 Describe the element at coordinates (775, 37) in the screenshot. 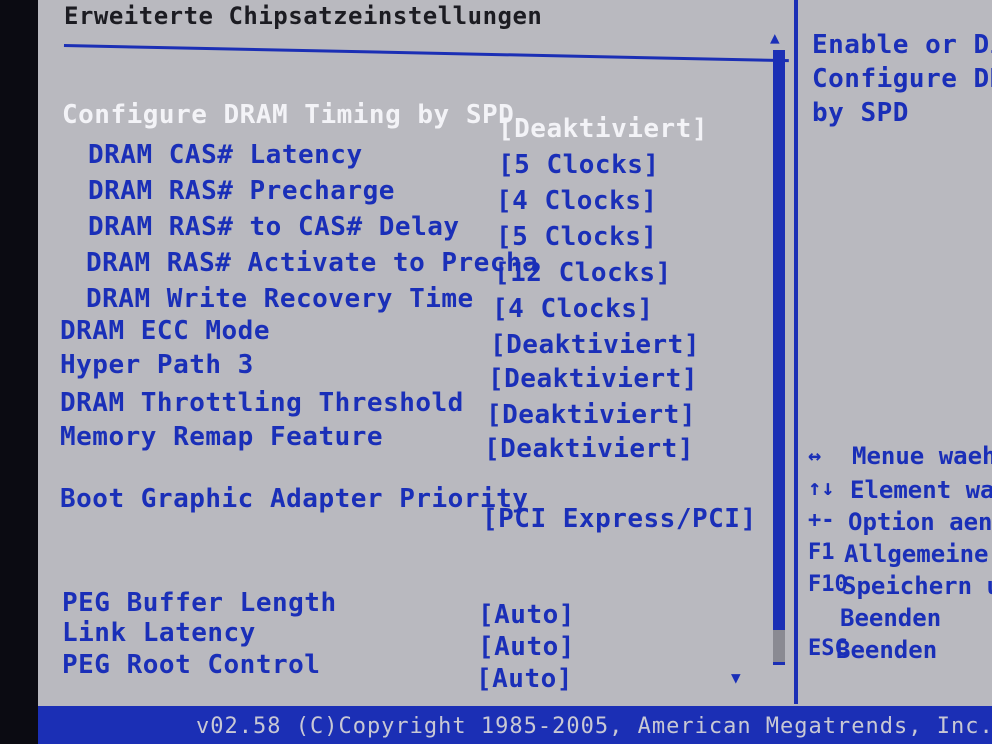

I see `triangle-up-icon: ▲` at that location.